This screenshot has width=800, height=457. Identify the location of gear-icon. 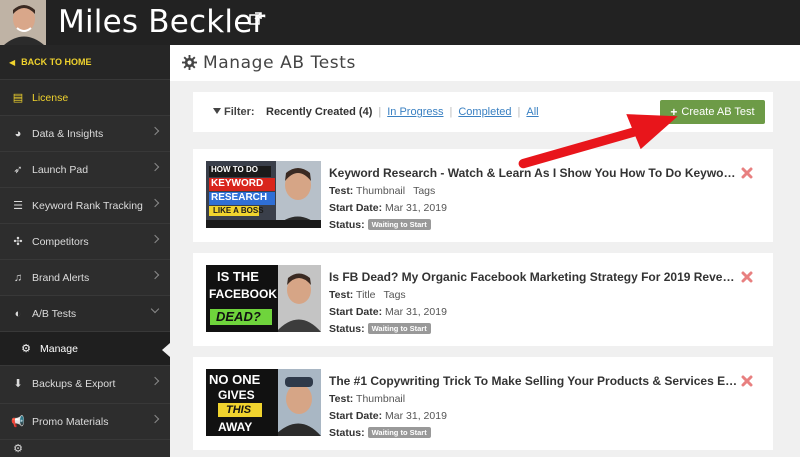
(189, 62).